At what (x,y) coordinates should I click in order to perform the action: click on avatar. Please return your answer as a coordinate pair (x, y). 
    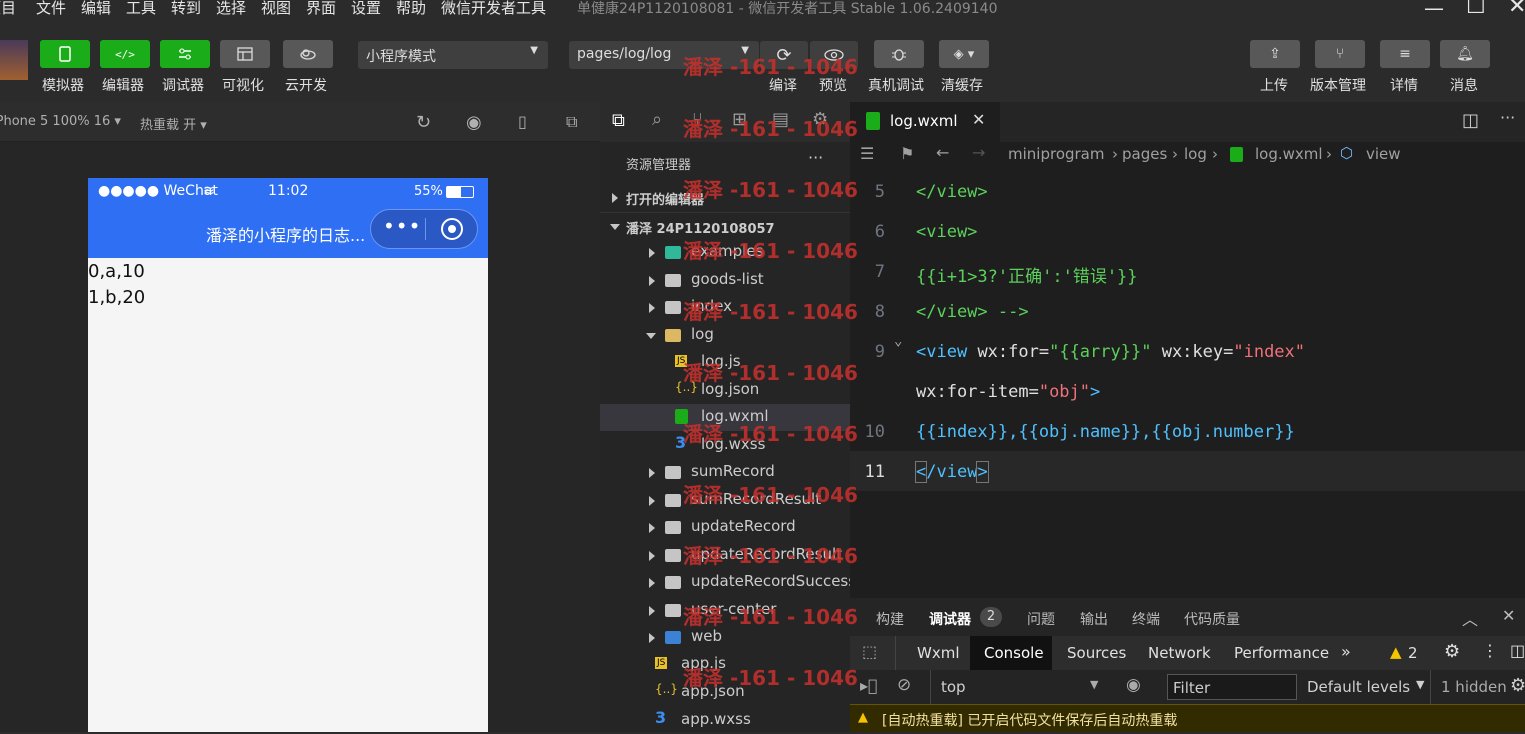
    Looking at the image, I should click on (14, 60).